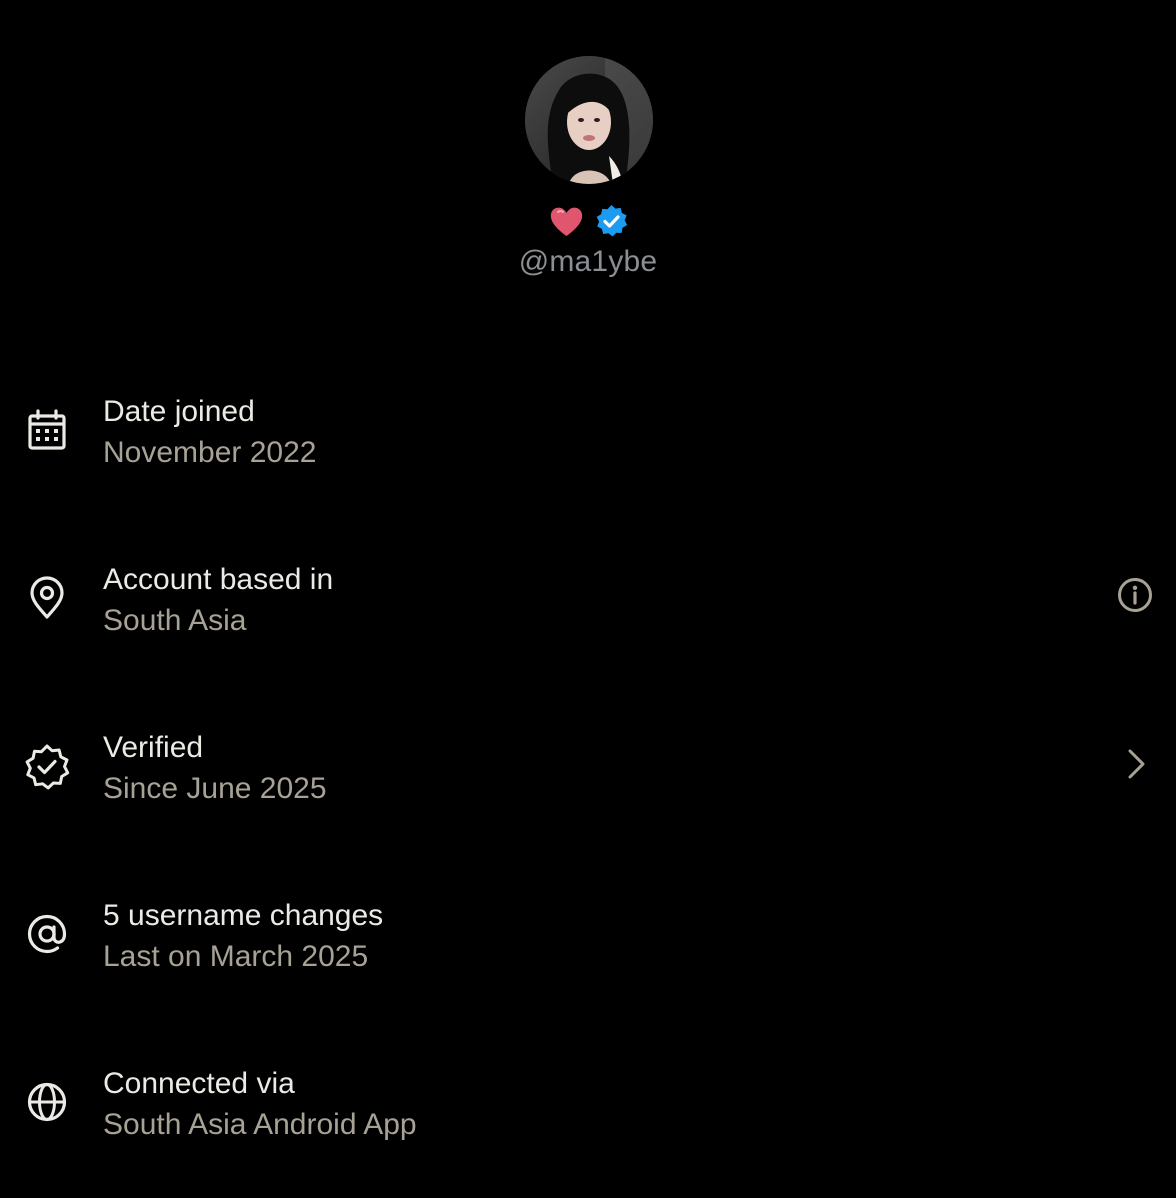 The width and height of the screenshot is (1176, 1198). Describe the element at coordinates (47, 766) in the screenshot. I see `verified-check-icon` at that location.